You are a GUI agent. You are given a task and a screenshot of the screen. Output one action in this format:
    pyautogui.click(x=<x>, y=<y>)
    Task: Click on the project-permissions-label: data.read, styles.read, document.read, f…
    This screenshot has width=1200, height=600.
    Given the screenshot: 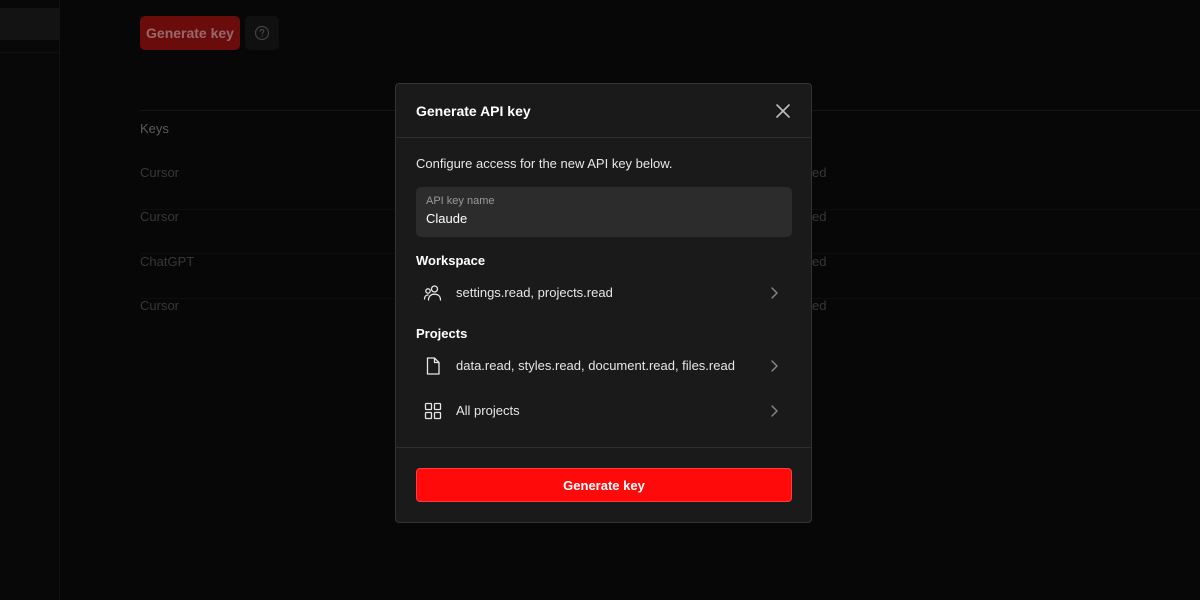 What is the action you would take?
    pyautogui.click(x=595, y=365)
    